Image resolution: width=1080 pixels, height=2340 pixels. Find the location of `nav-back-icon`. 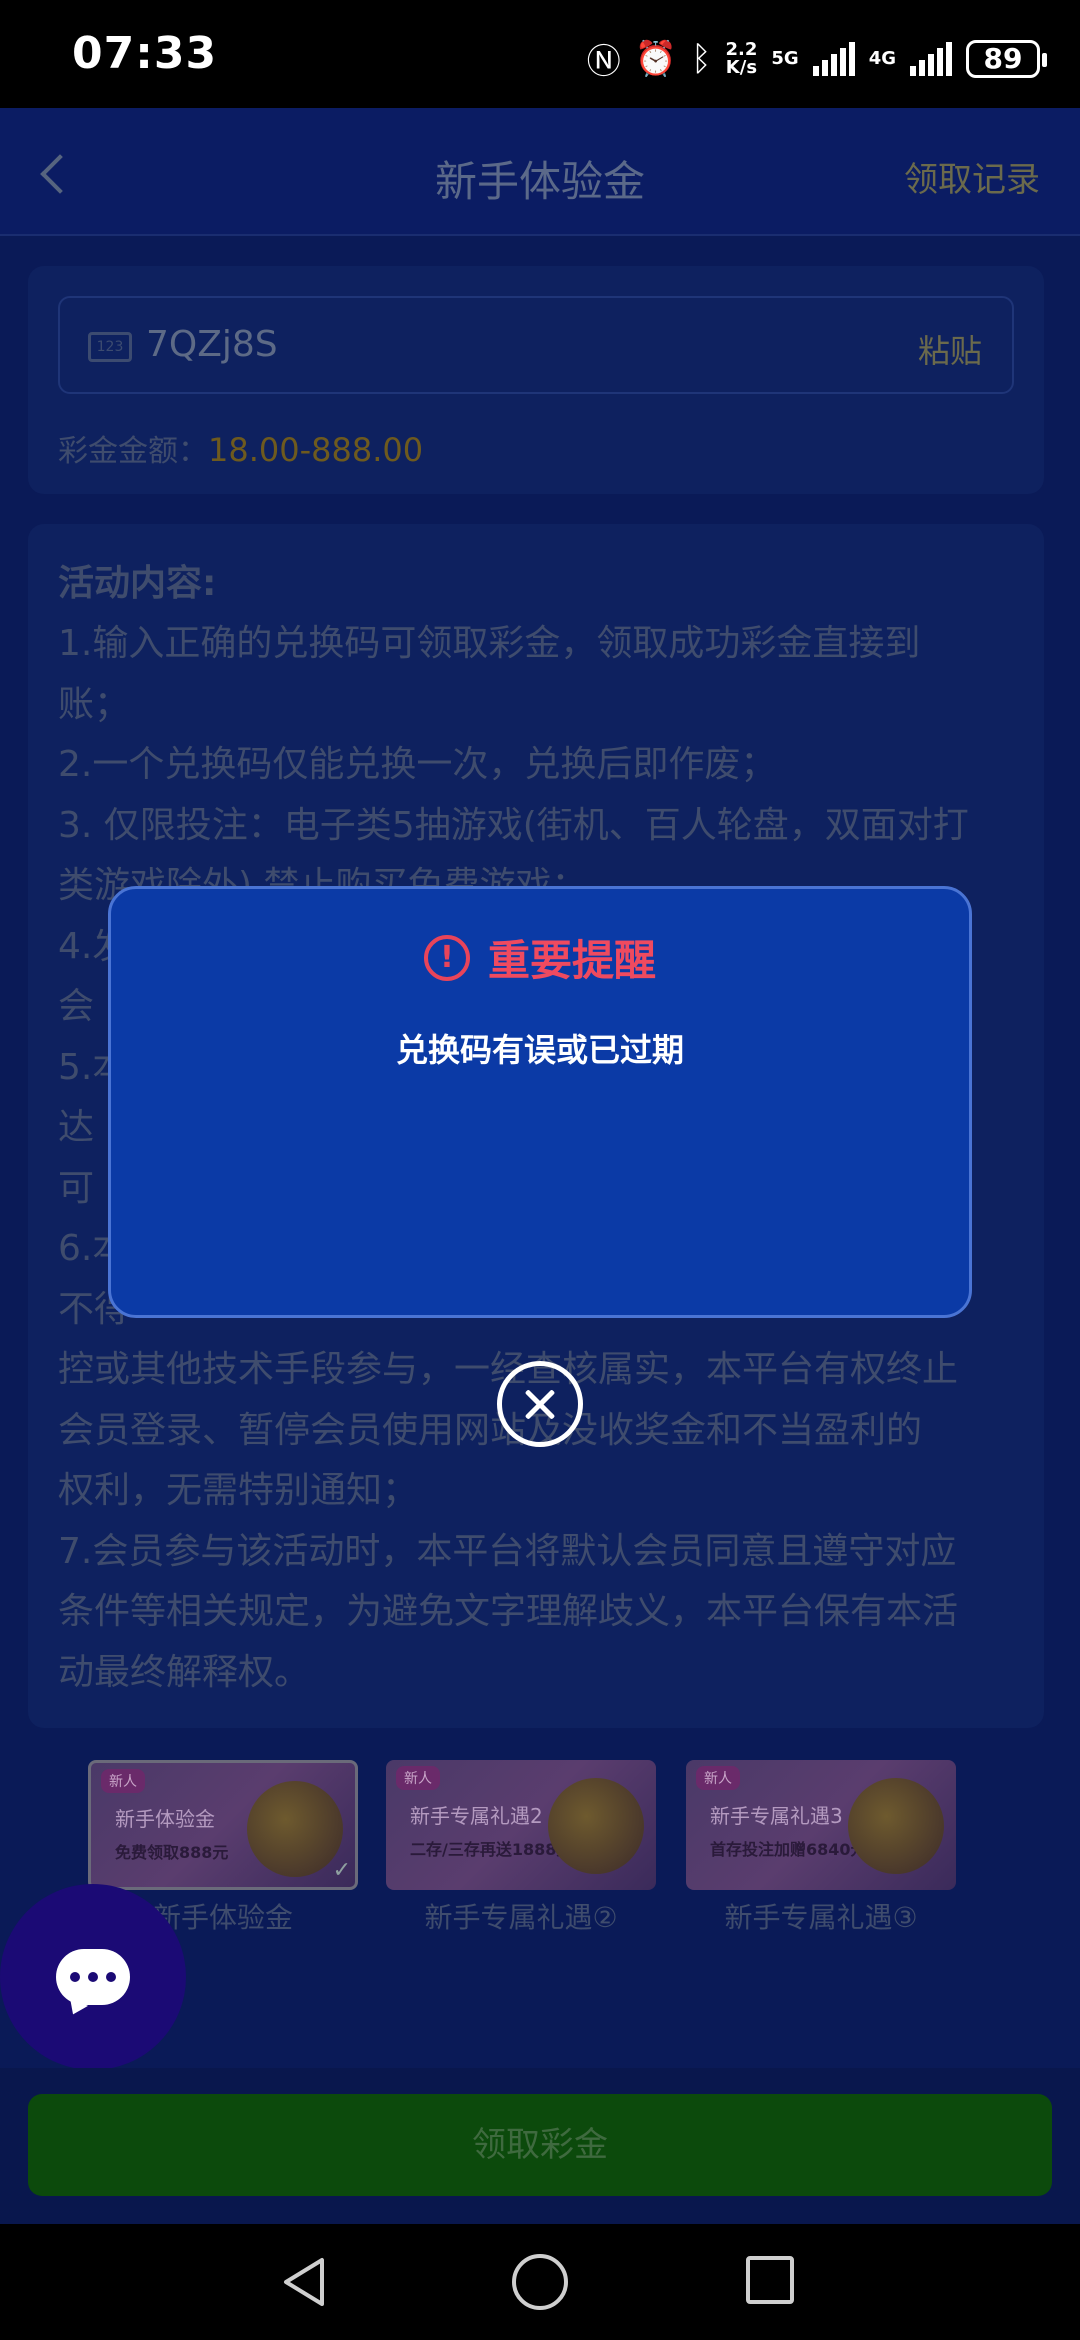

nav-back-icon is located at coordinates (306, 2282).